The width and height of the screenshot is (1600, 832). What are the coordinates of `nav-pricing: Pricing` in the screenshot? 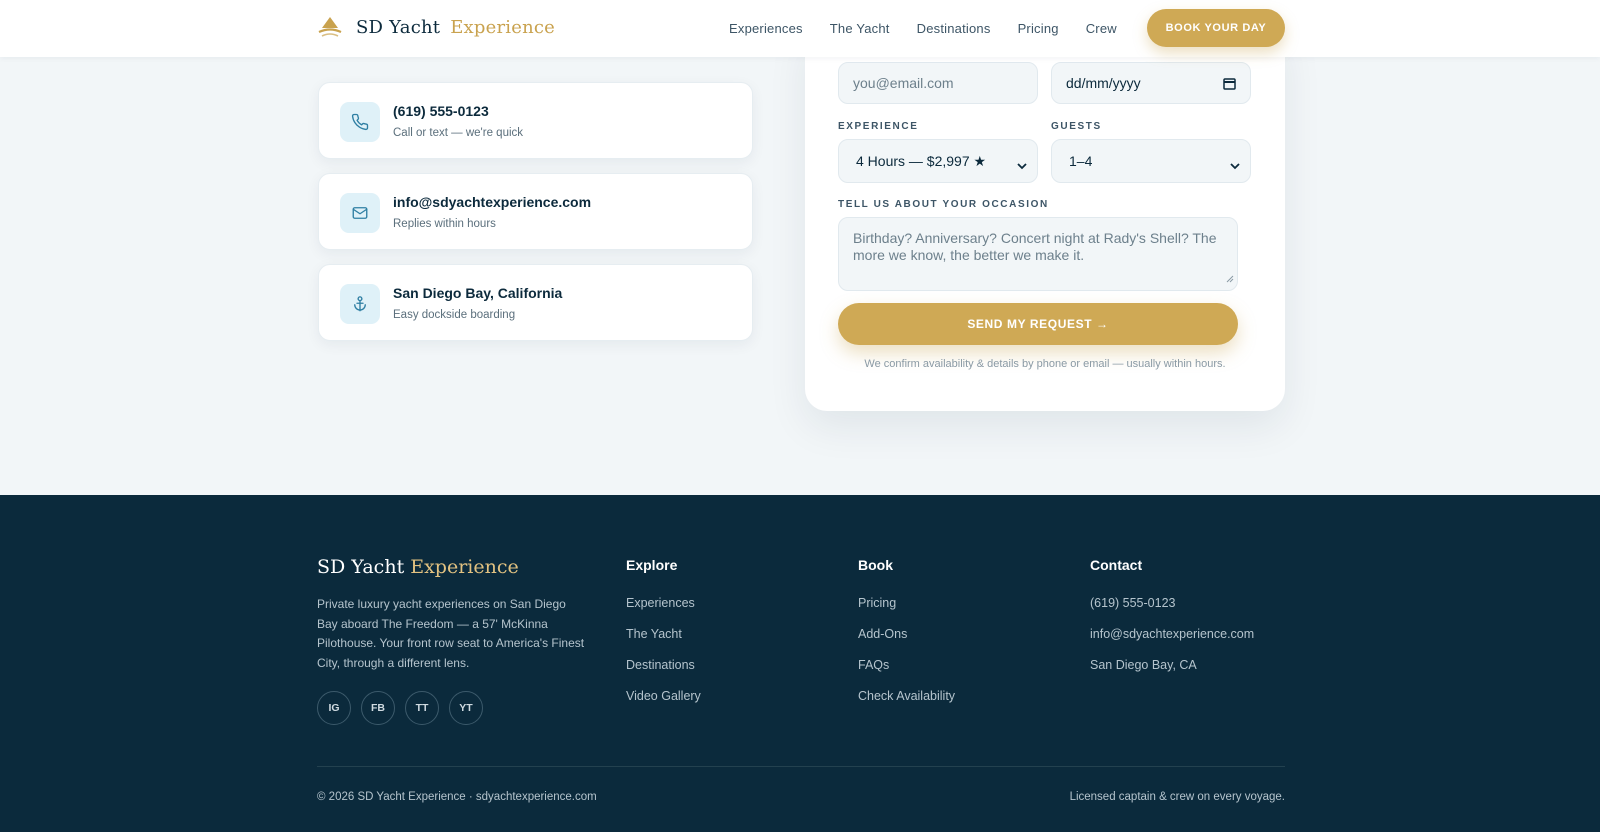 It's located at (1038, 28).